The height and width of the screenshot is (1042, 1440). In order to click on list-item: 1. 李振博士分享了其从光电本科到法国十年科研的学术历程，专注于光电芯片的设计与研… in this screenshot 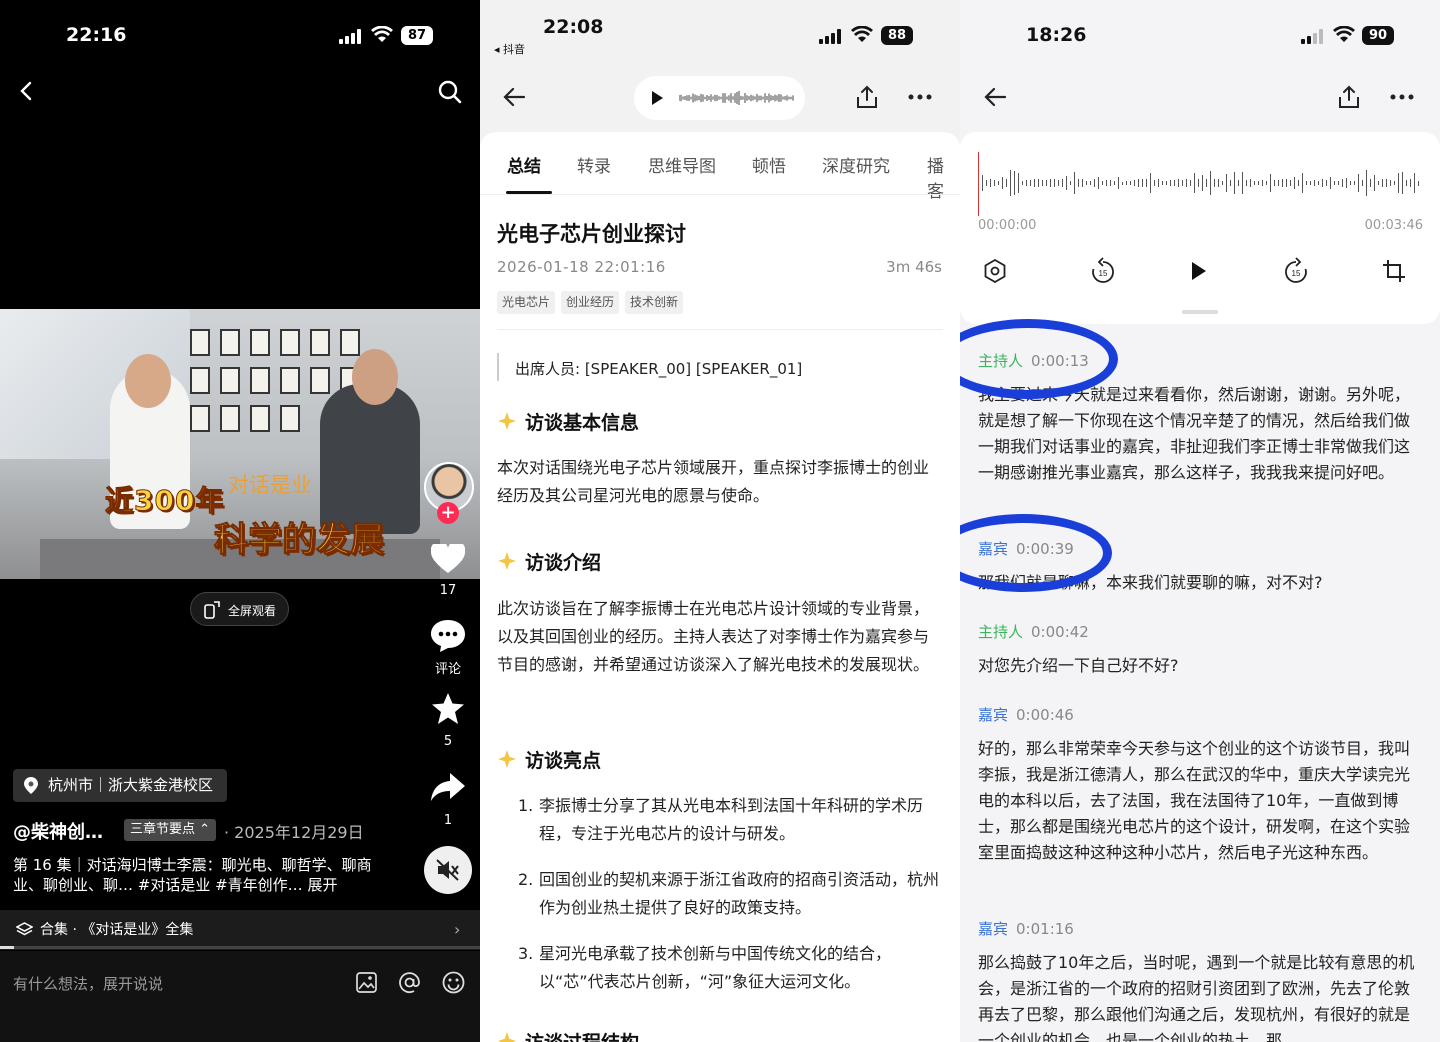, I will do `click(721, 819)`.